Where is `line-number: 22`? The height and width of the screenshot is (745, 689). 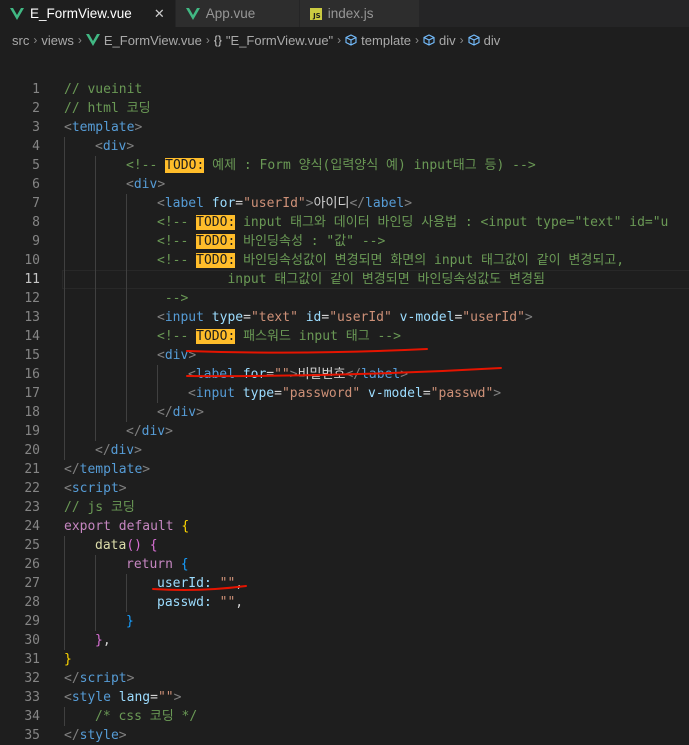
line-number: 22 is located at coordinates (32, 488).